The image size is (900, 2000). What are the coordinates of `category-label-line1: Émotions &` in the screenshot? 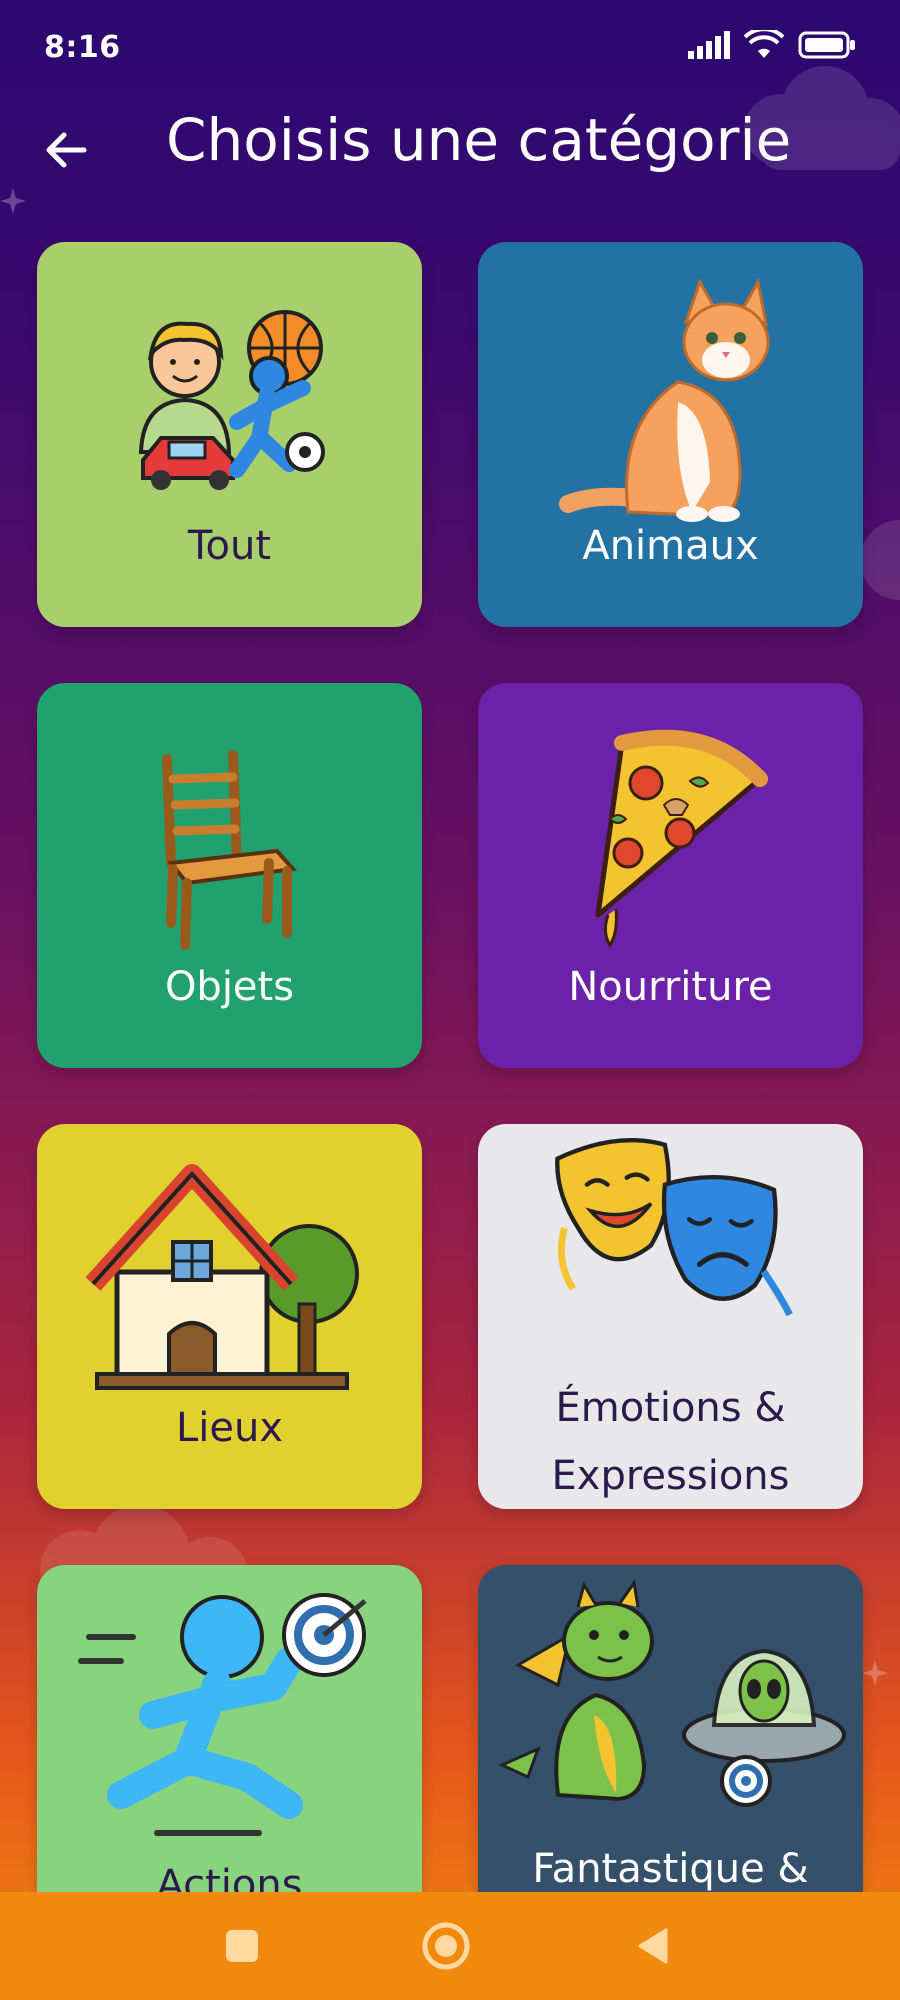 It's located at (670, 1408).